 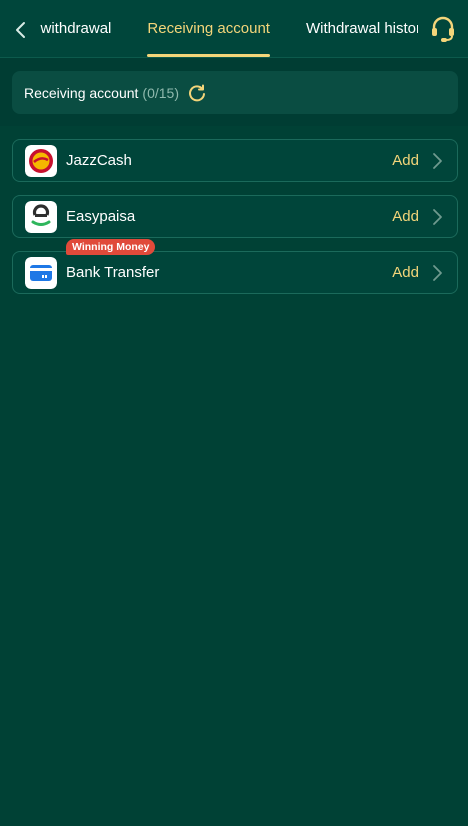 What do you see at coordinates (41, 161) in the screenshot?
I see `jazzcash-logo` at bounding box center [41, 161].